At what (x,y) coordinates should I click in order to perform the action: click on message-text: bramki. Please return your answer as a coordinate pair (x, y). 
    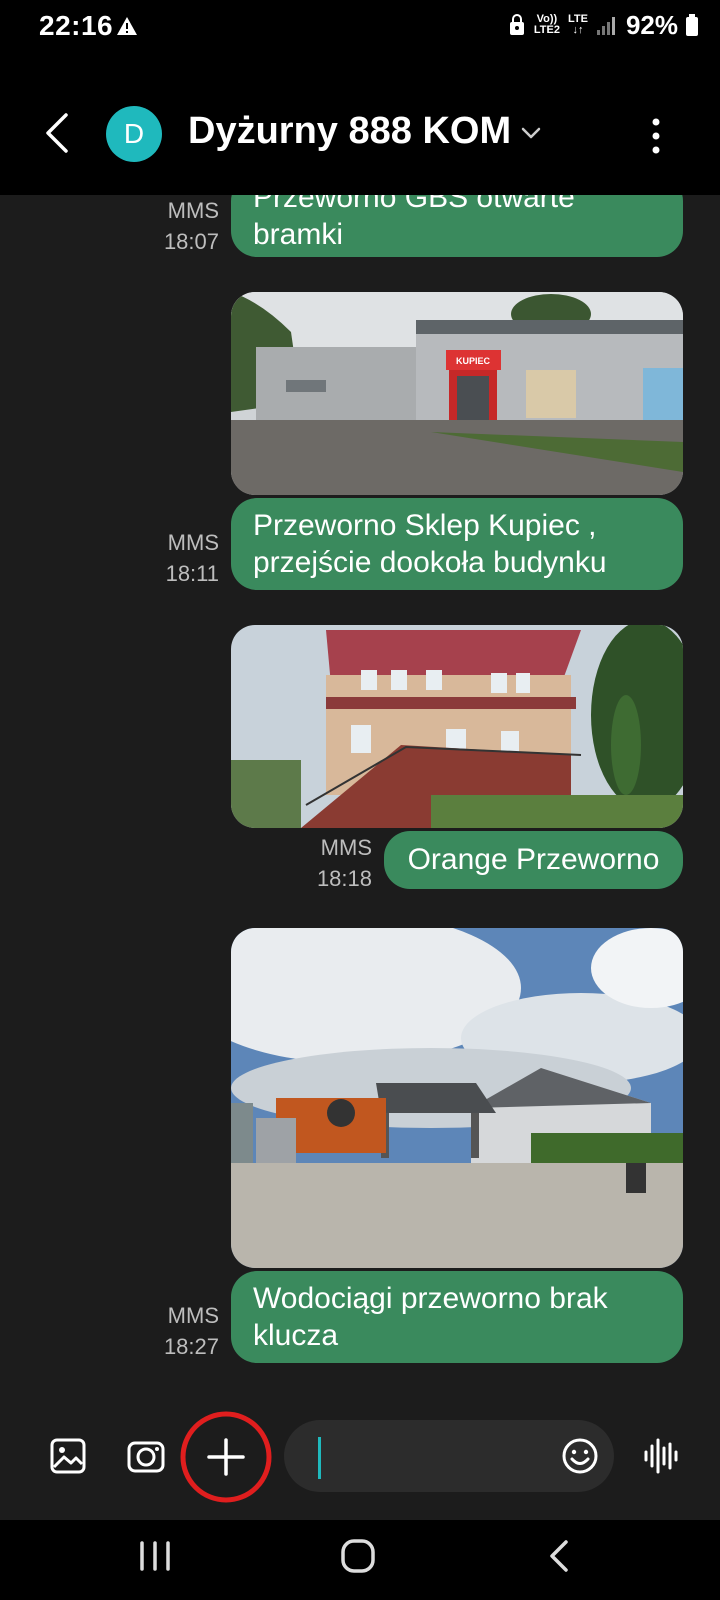
    Looking at the image, I should click on (298, 234).